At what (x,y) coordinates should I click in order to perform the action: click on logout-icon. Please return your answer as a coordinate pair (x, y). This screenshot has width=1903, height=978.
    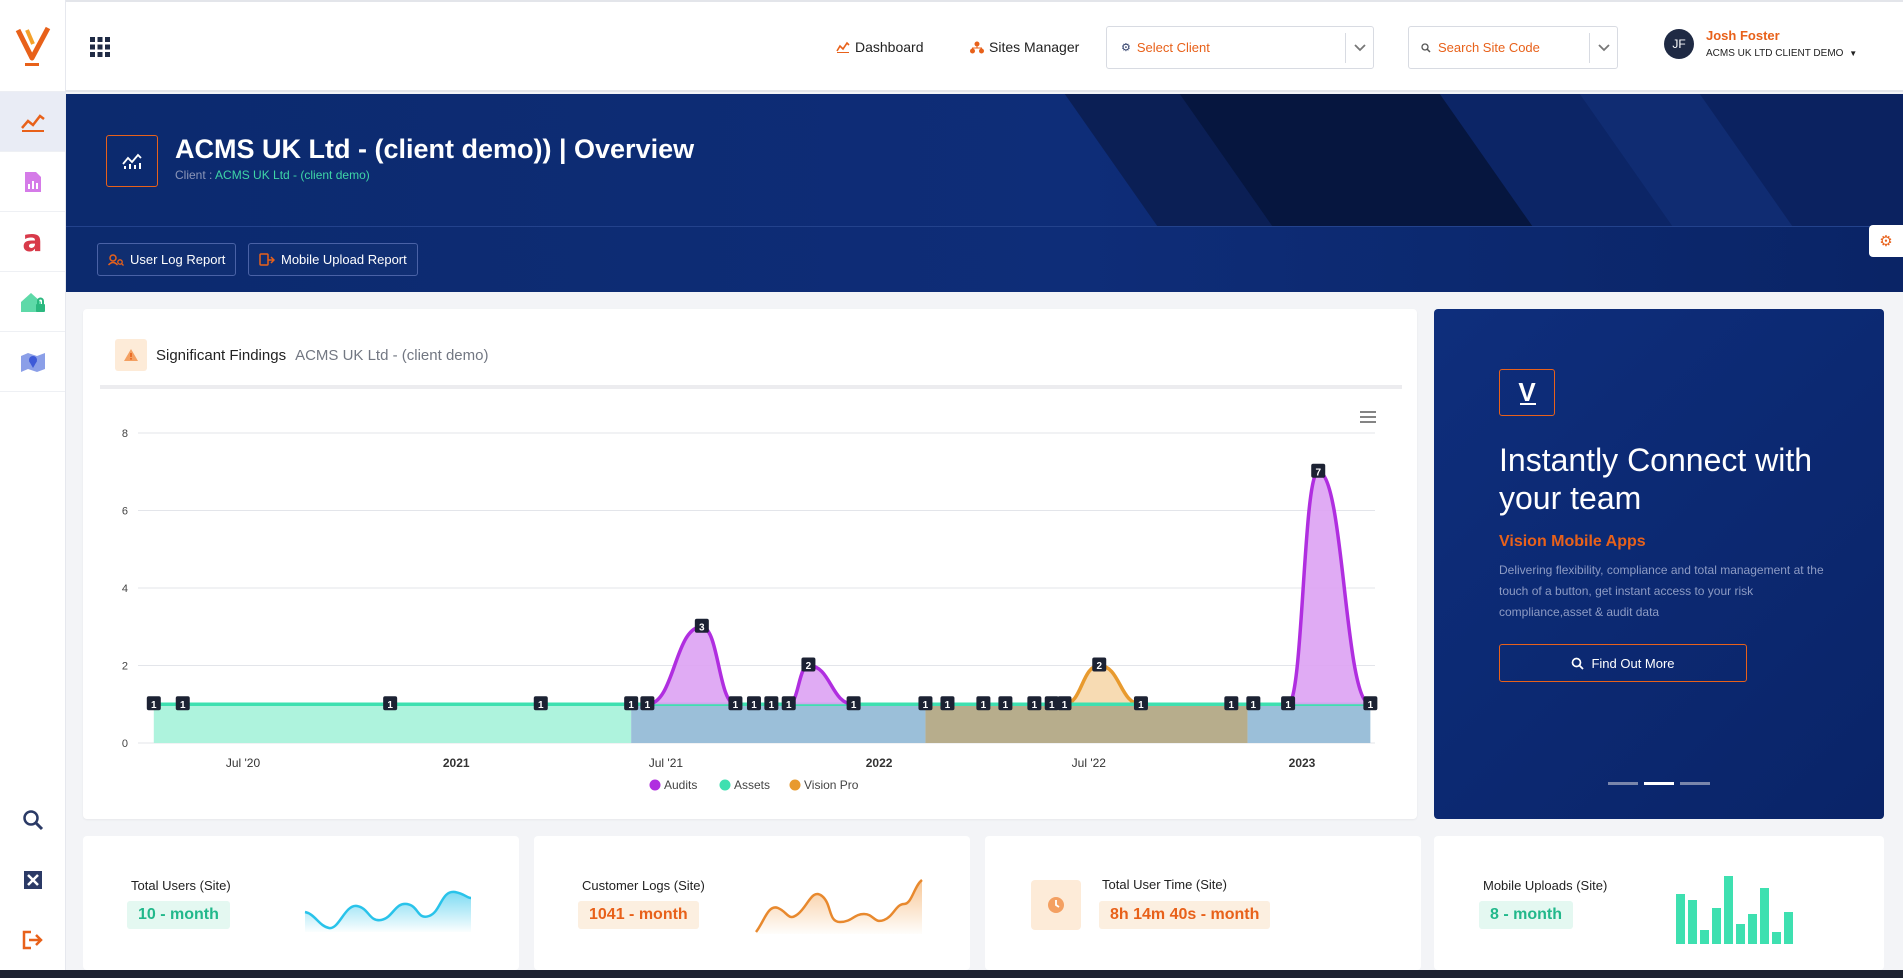
    Looking at the image, I should click on (32, 940).